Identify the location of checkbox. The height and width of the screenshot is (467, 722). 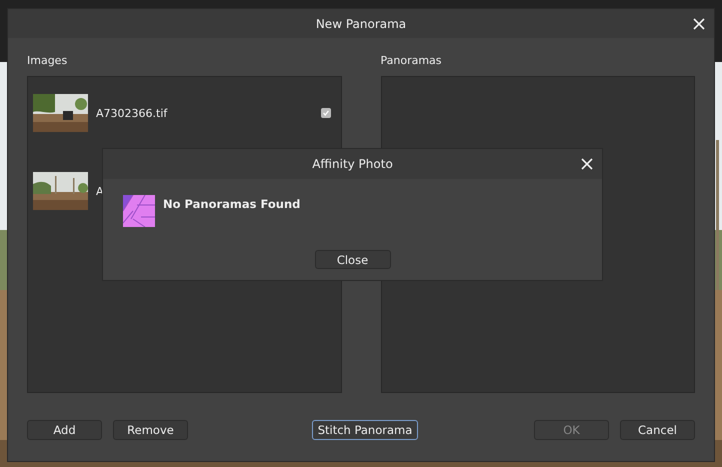
(325, 113).